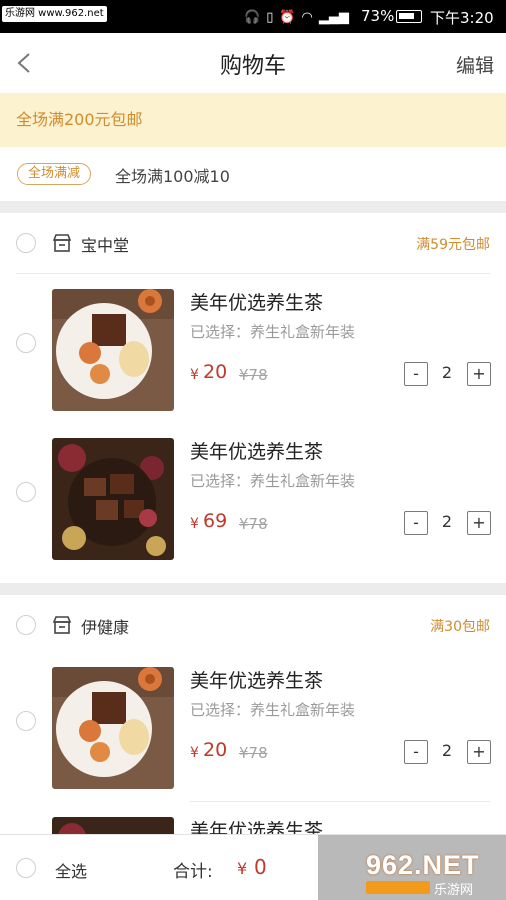 This screenshot has height=900, width=506. Describe the element at coordinates (260, 867) in the screenshot. I see `total-value: 0` at that location.